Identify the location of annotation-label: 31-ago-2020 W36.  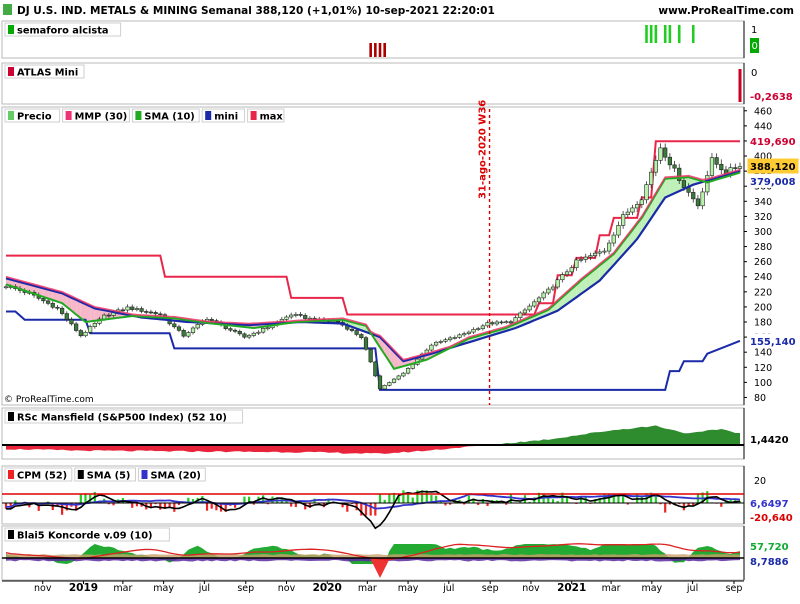
(483, 149).